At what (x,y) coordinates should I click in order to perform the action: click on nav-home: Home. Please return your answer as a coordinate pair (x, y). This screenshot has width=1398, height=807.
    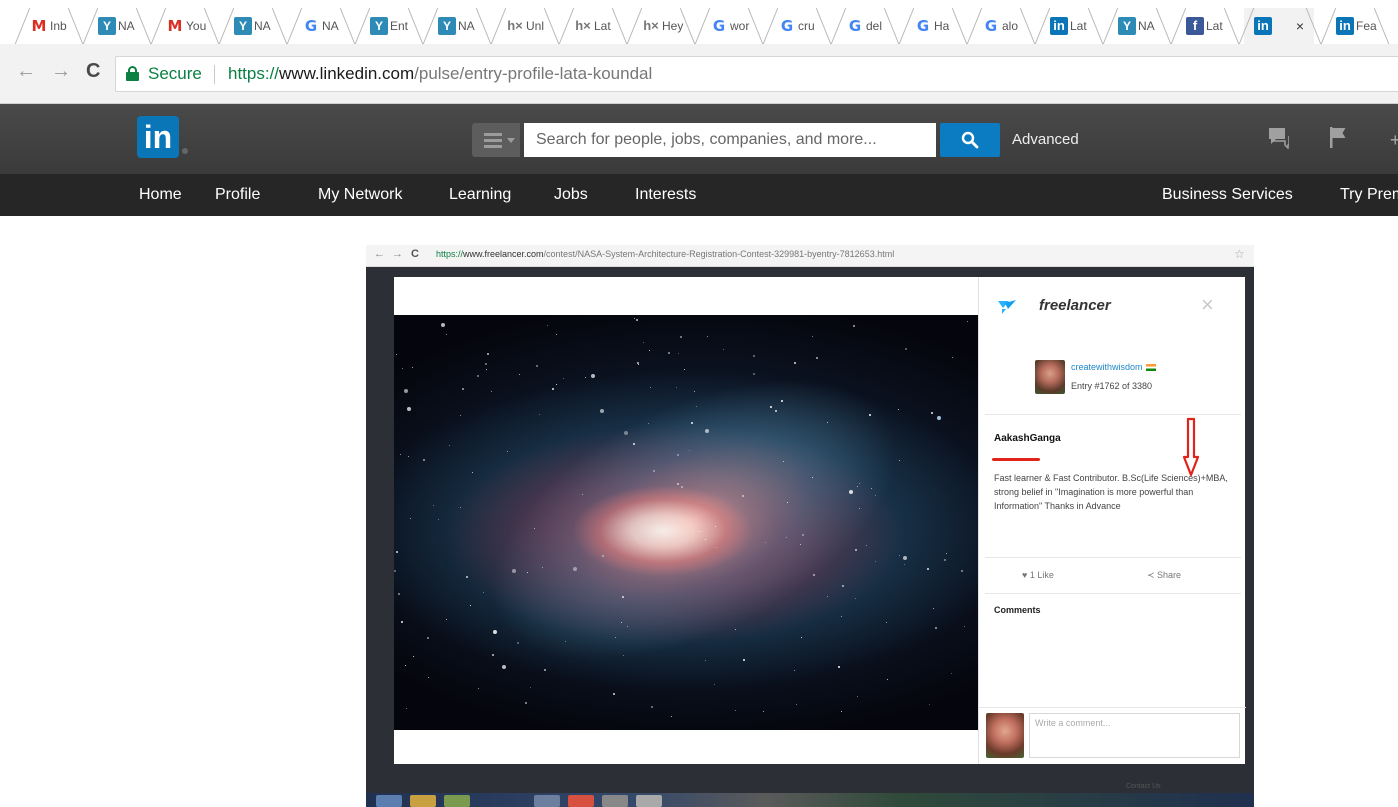
    Looking at the image, I should click on (160, 195).